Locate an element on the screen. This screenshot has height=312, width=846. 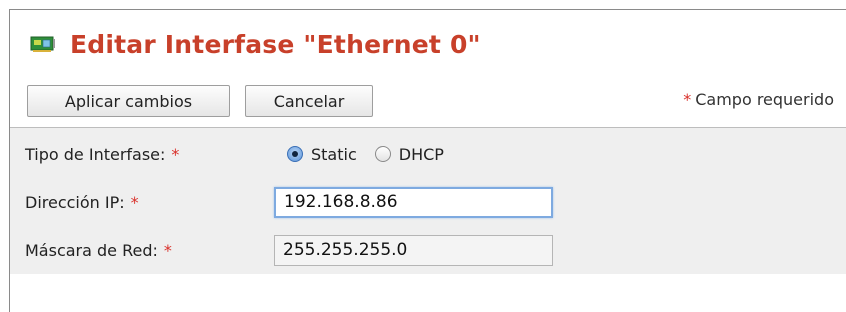
ip-address-row: Dirección IP: * is located at coordinates (428, 202).